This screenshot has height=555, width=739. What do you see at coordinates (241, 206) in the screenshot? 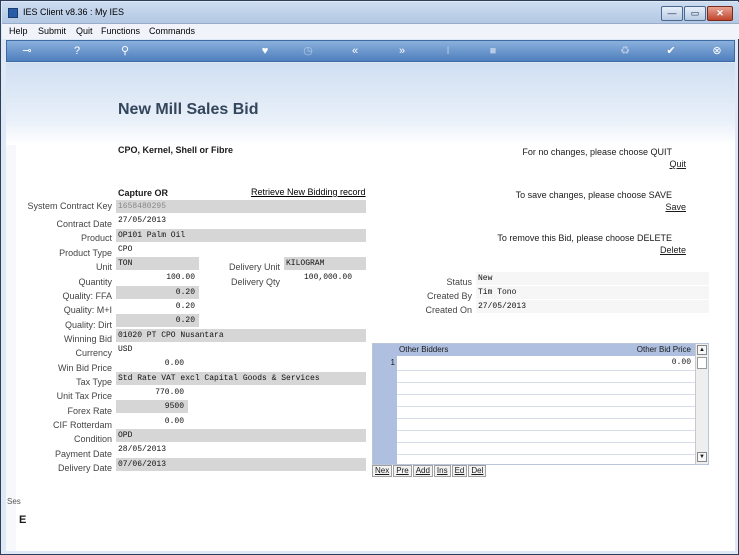
I see `system-contract-key-field: 1658480295` at bounding box center [241, 206].